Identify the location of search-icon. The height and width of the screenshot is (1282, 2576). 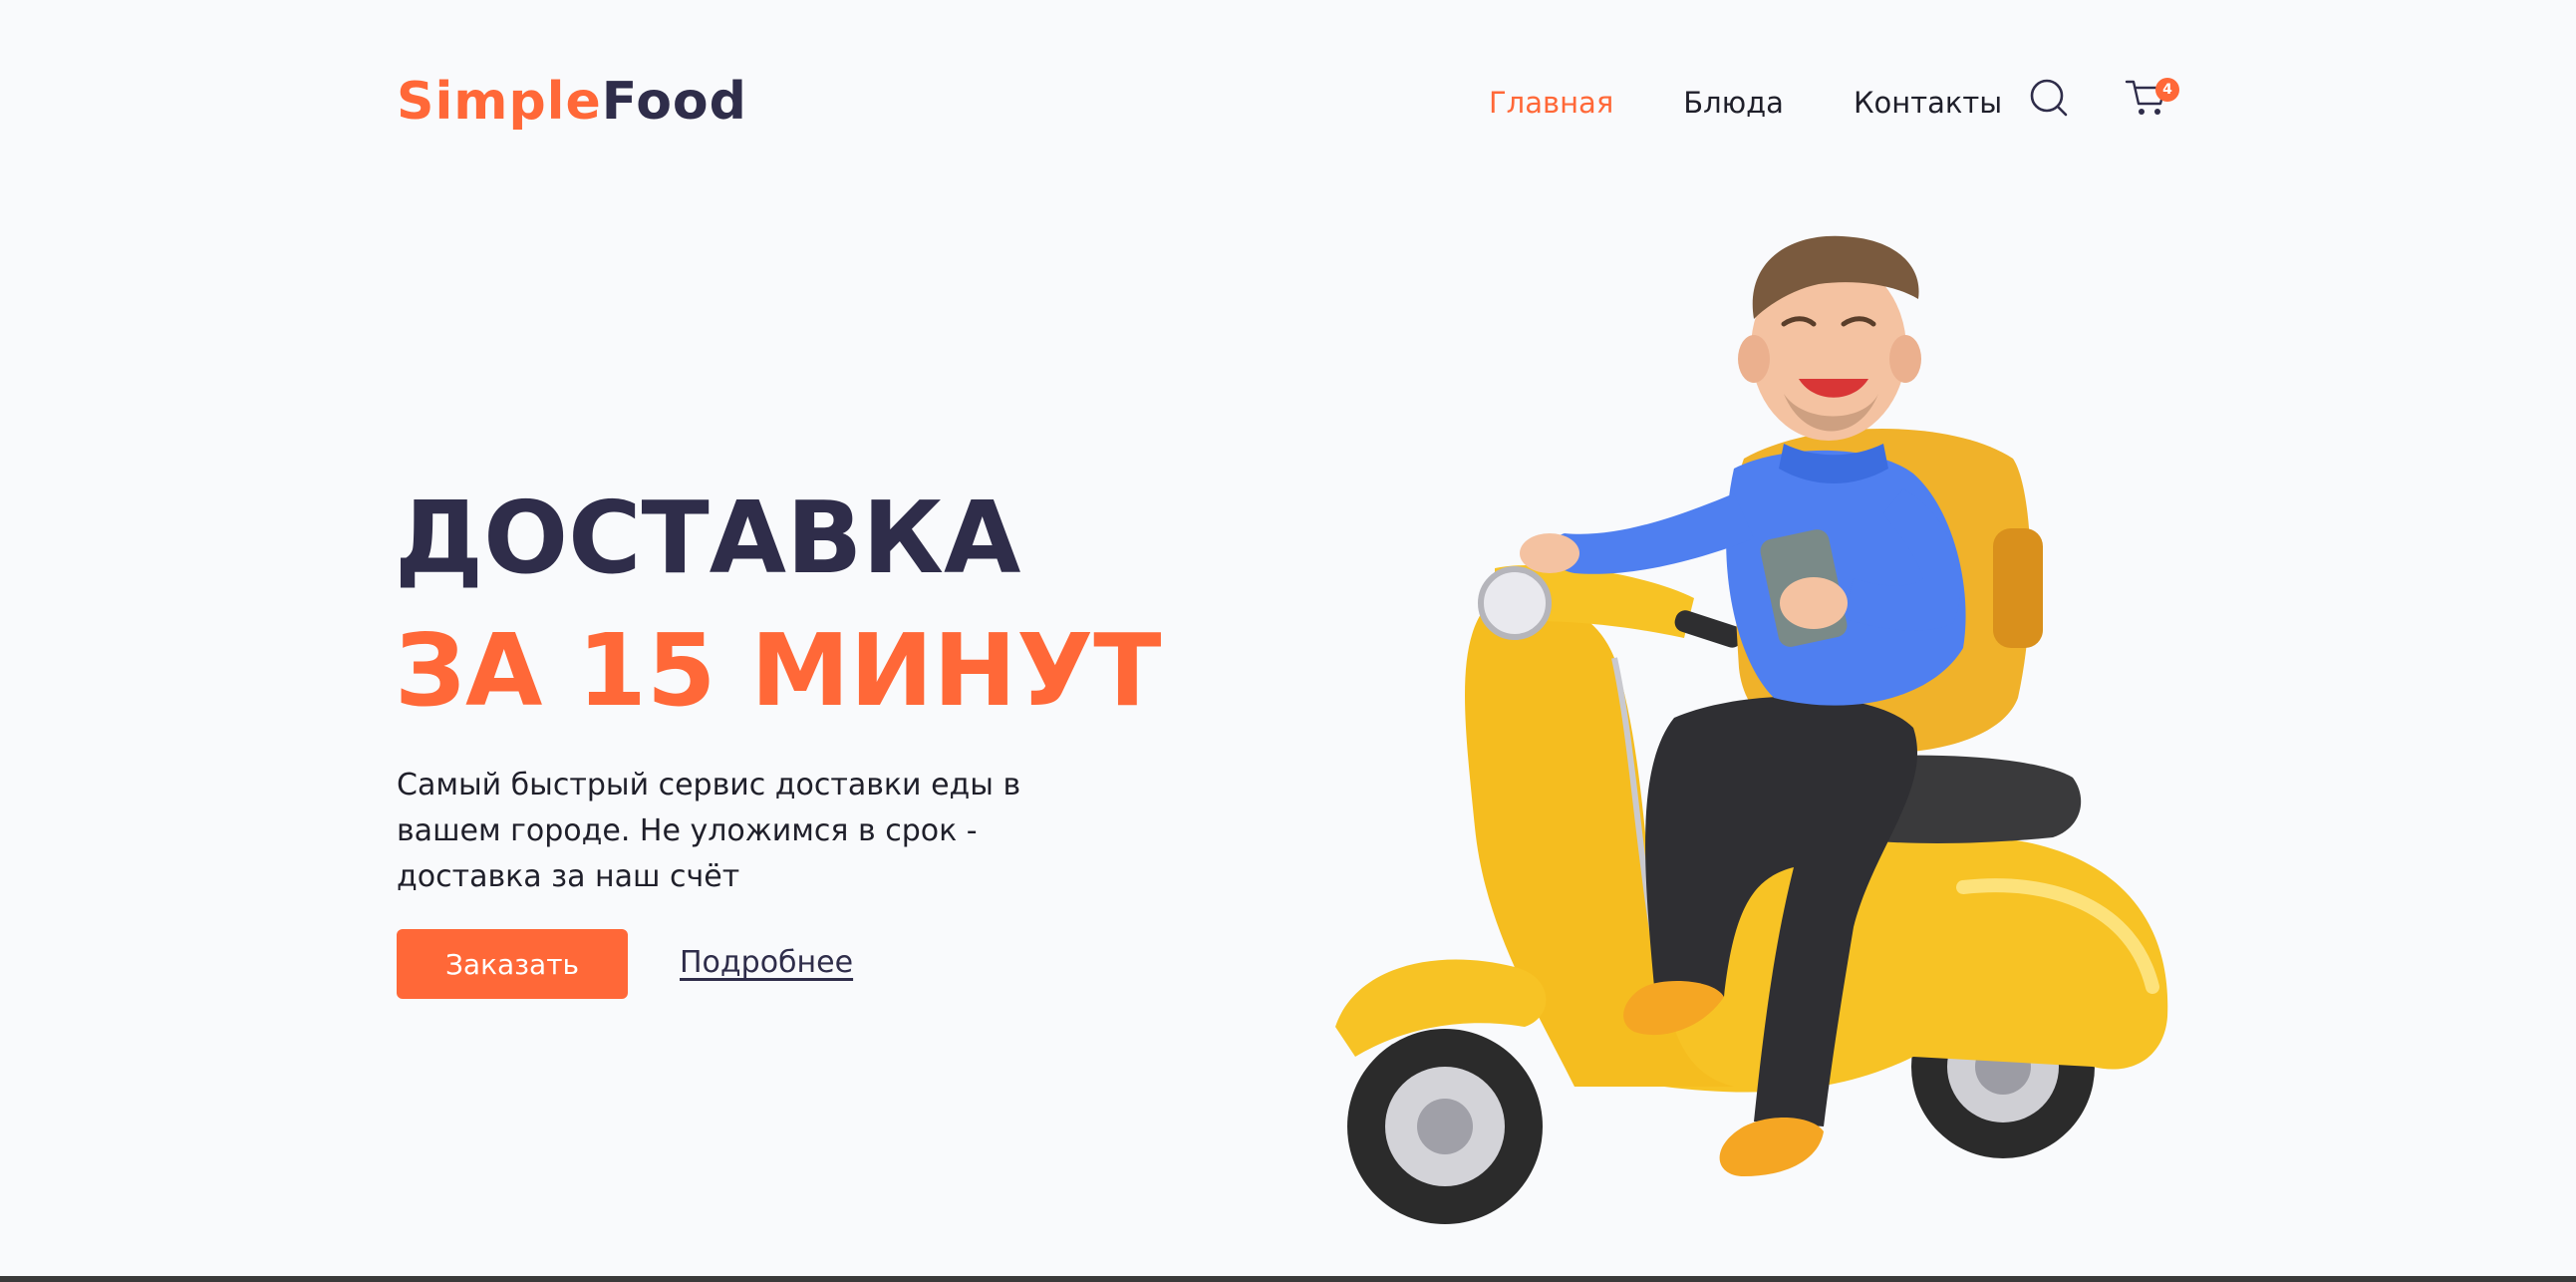
(2049, 98).